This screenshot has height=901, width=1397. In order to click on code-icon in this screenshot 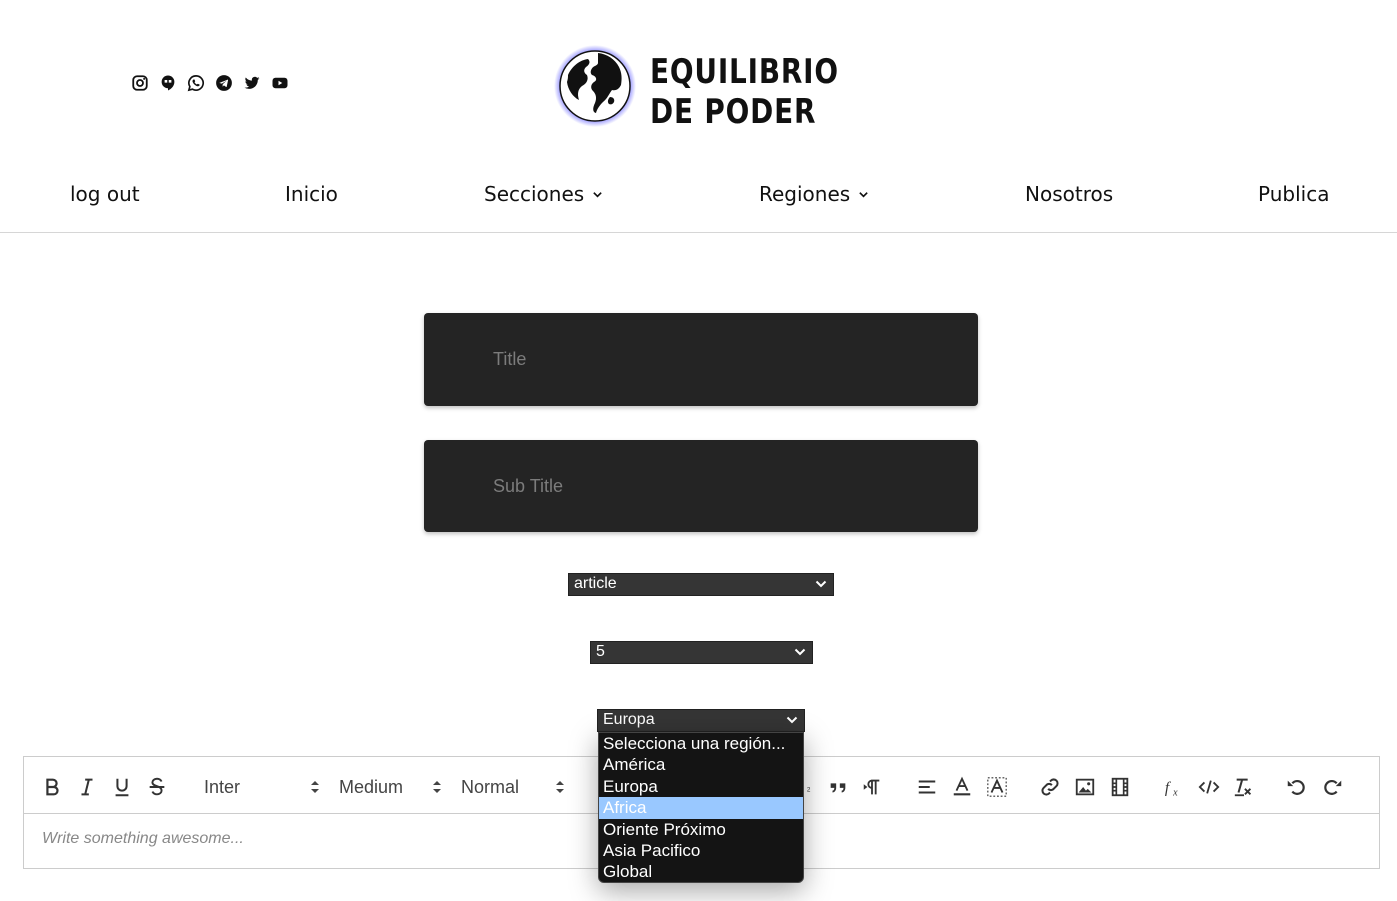, I will do `click(1209, 787)`.